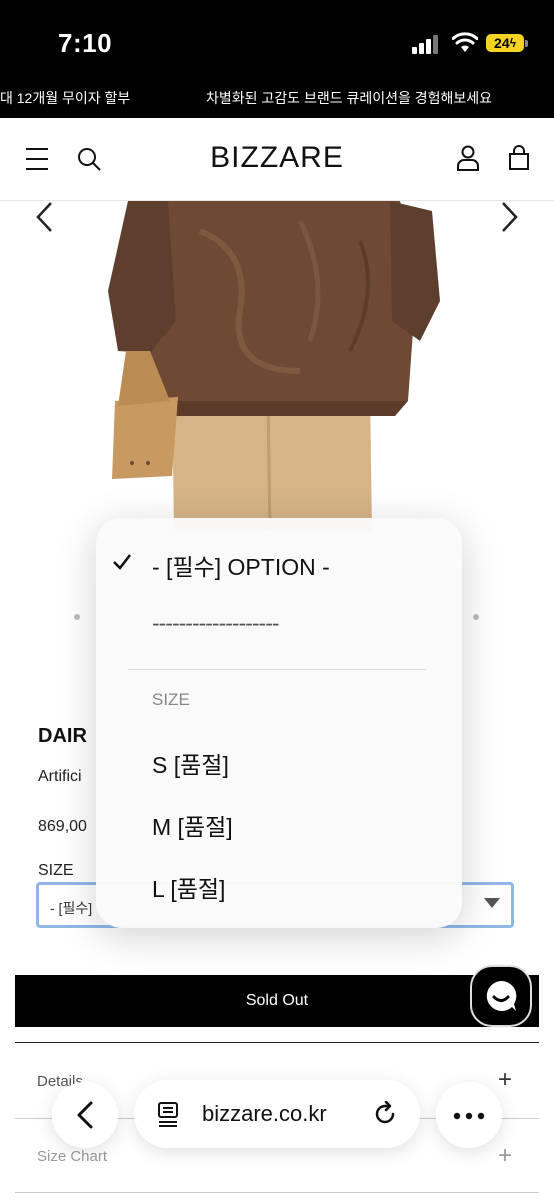 The height and width of the screenshot is (1200, 554). I want to click on chat-button, so click(501, 996).